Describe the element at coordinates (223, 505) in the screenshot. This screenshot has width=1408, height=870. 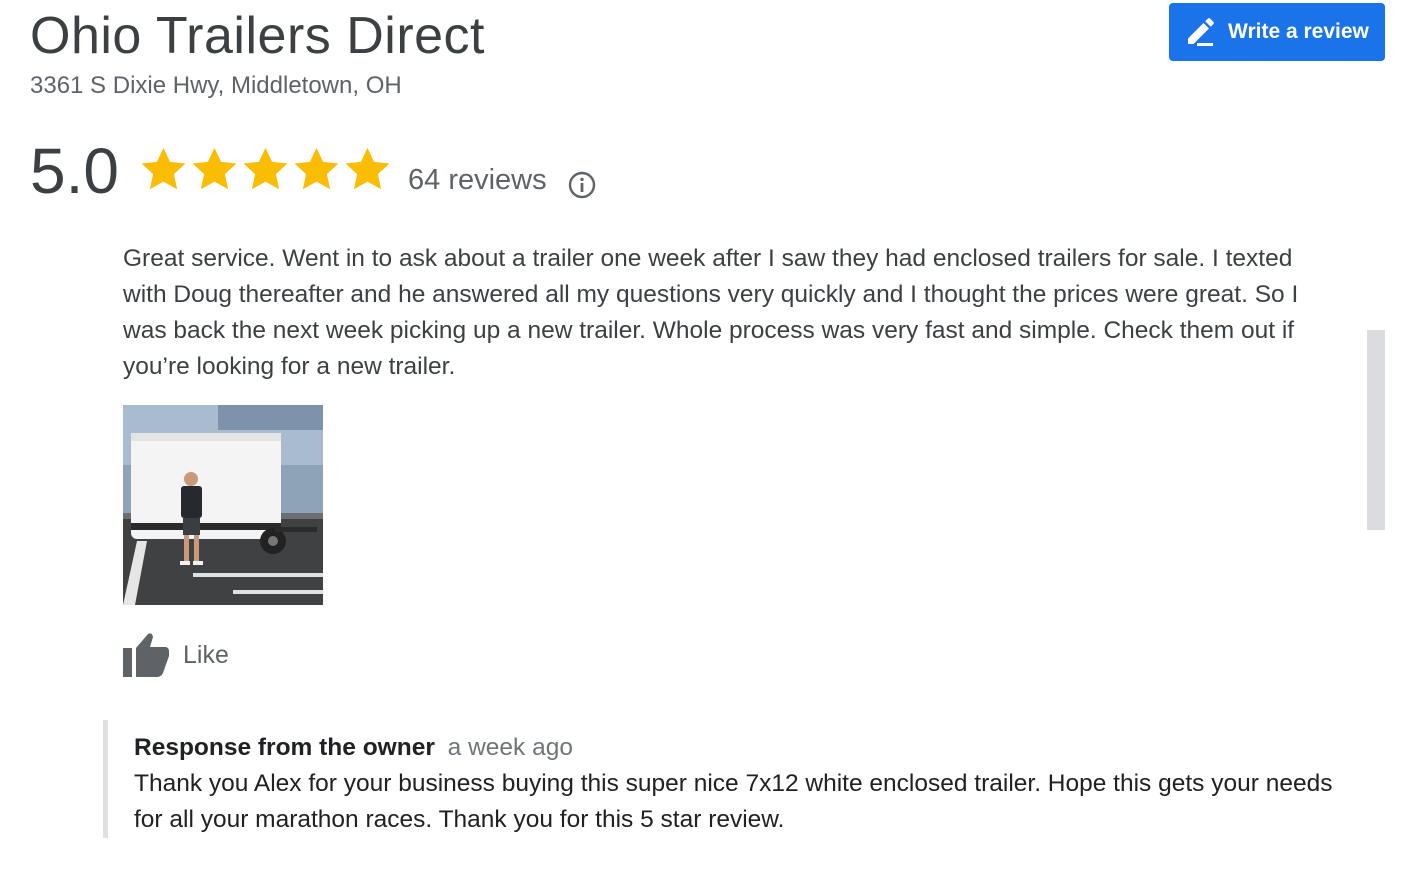
I see `review-photo` at that location.